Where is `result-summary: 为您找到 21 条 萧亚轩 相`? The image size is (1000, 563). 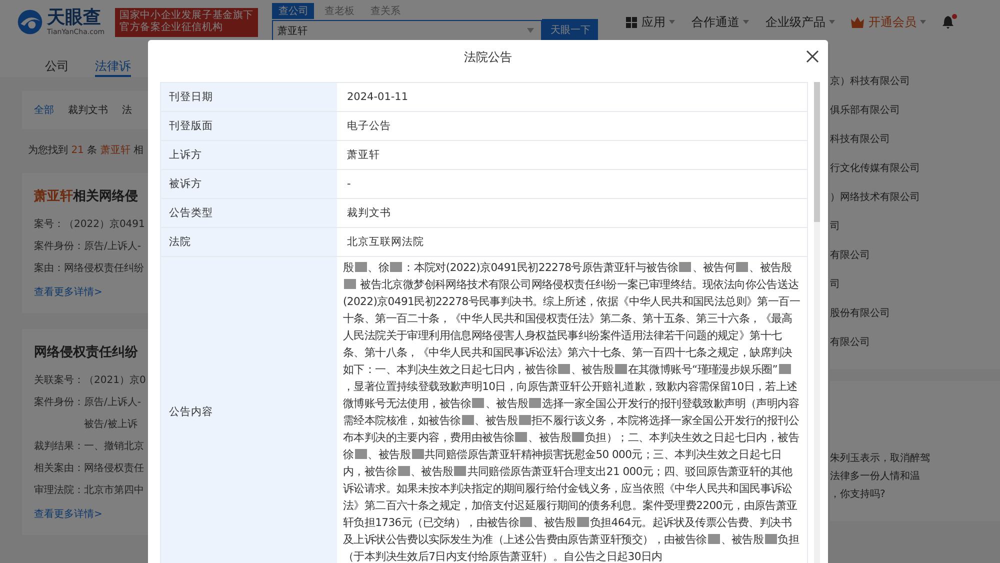 result-summary: 为您找到 21 条 萧亚轩 相 is located at coordinates (86, 150).